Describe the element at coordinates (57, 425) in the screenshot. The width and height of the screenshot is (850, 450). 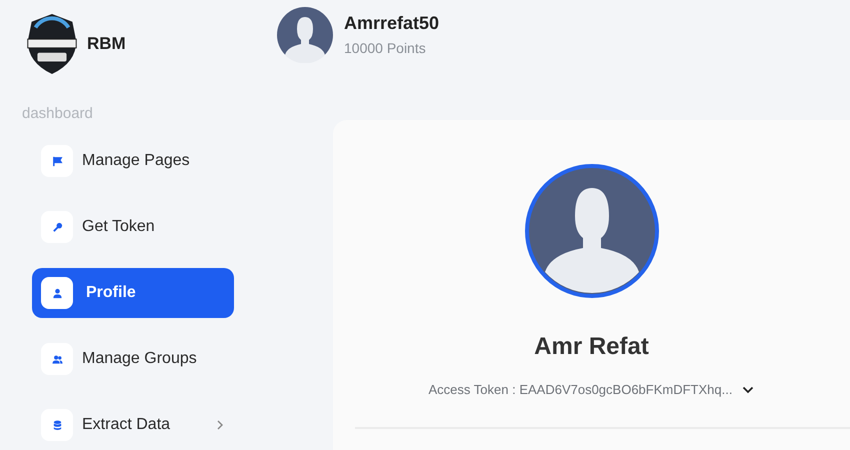
I see `database-icon` at that location.